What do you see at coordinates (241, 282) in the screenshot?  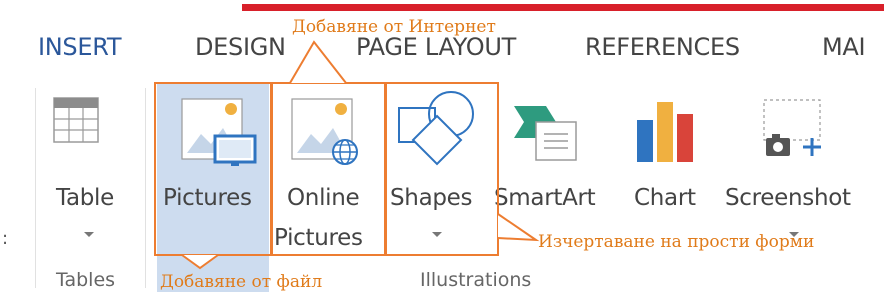 I see `file-annotation-text: Добавяне от файл` at bounding box center [241, 282].